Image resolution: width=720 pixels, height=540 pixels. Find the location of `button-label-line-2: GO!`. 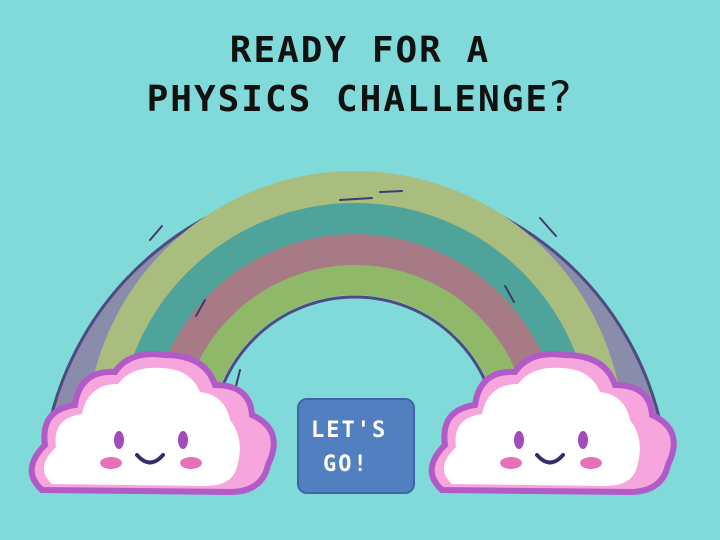

button-label-line-2: GO! is located at coordinates (346, 464).